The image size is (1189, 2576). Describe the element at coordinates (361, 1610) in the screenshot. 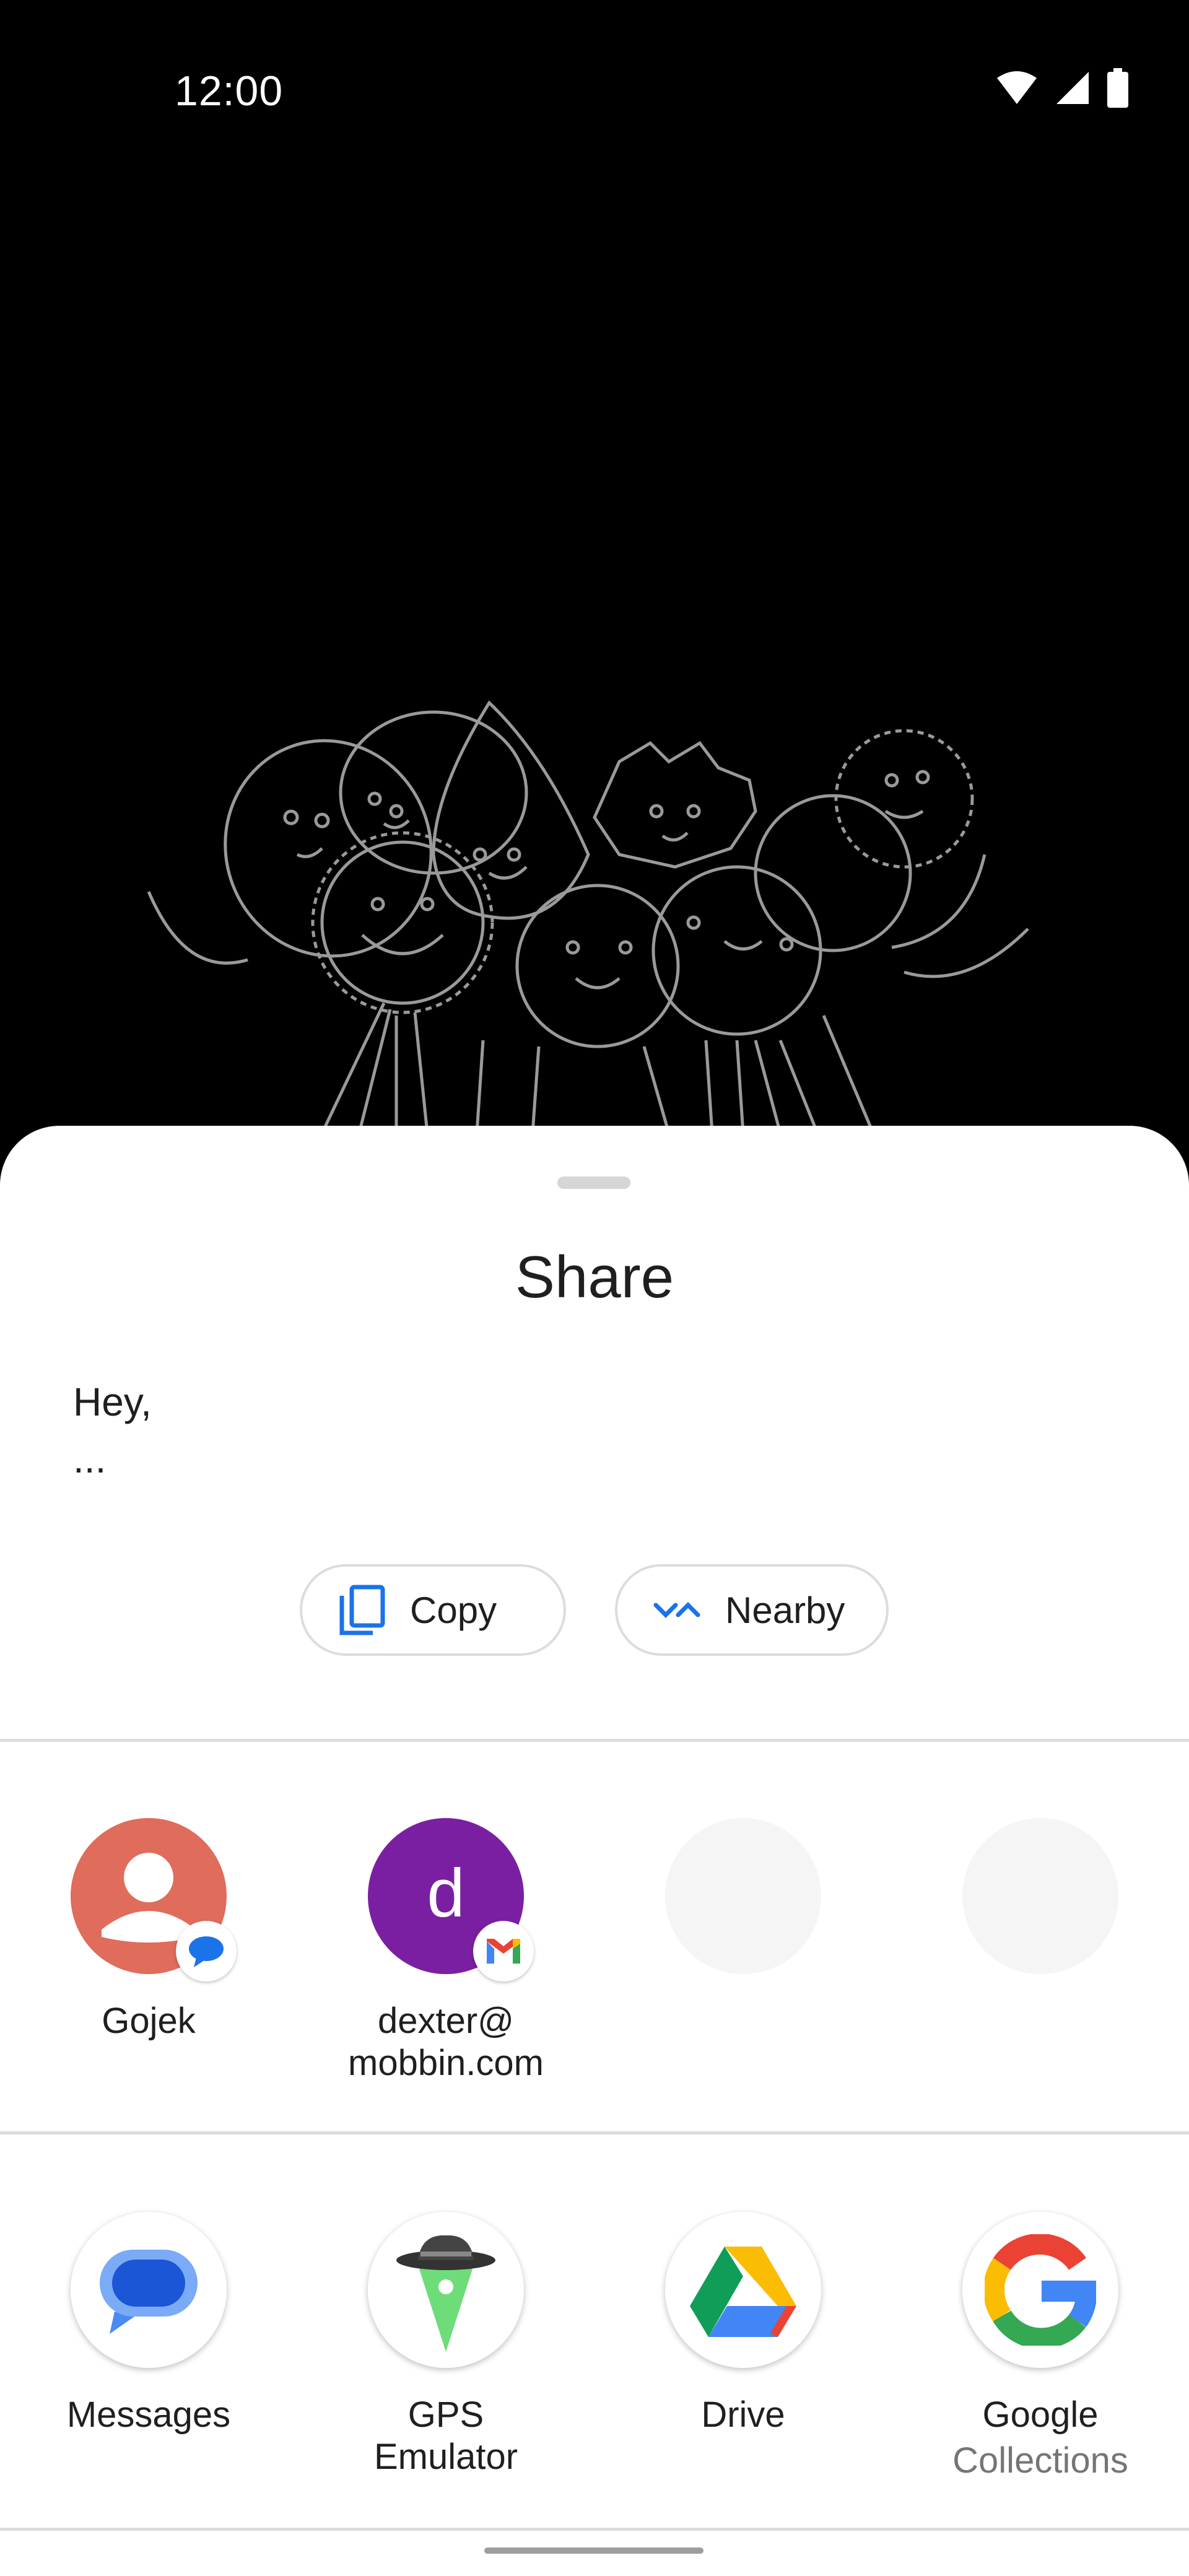

I see `copy-icon` at that location.